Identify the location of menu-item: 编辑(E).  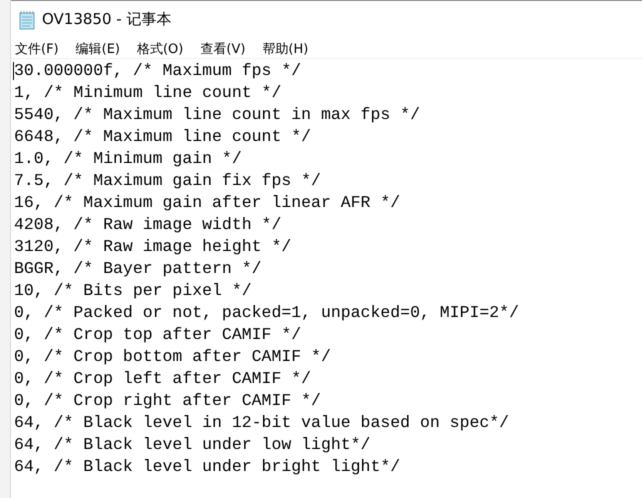
(98, 49).